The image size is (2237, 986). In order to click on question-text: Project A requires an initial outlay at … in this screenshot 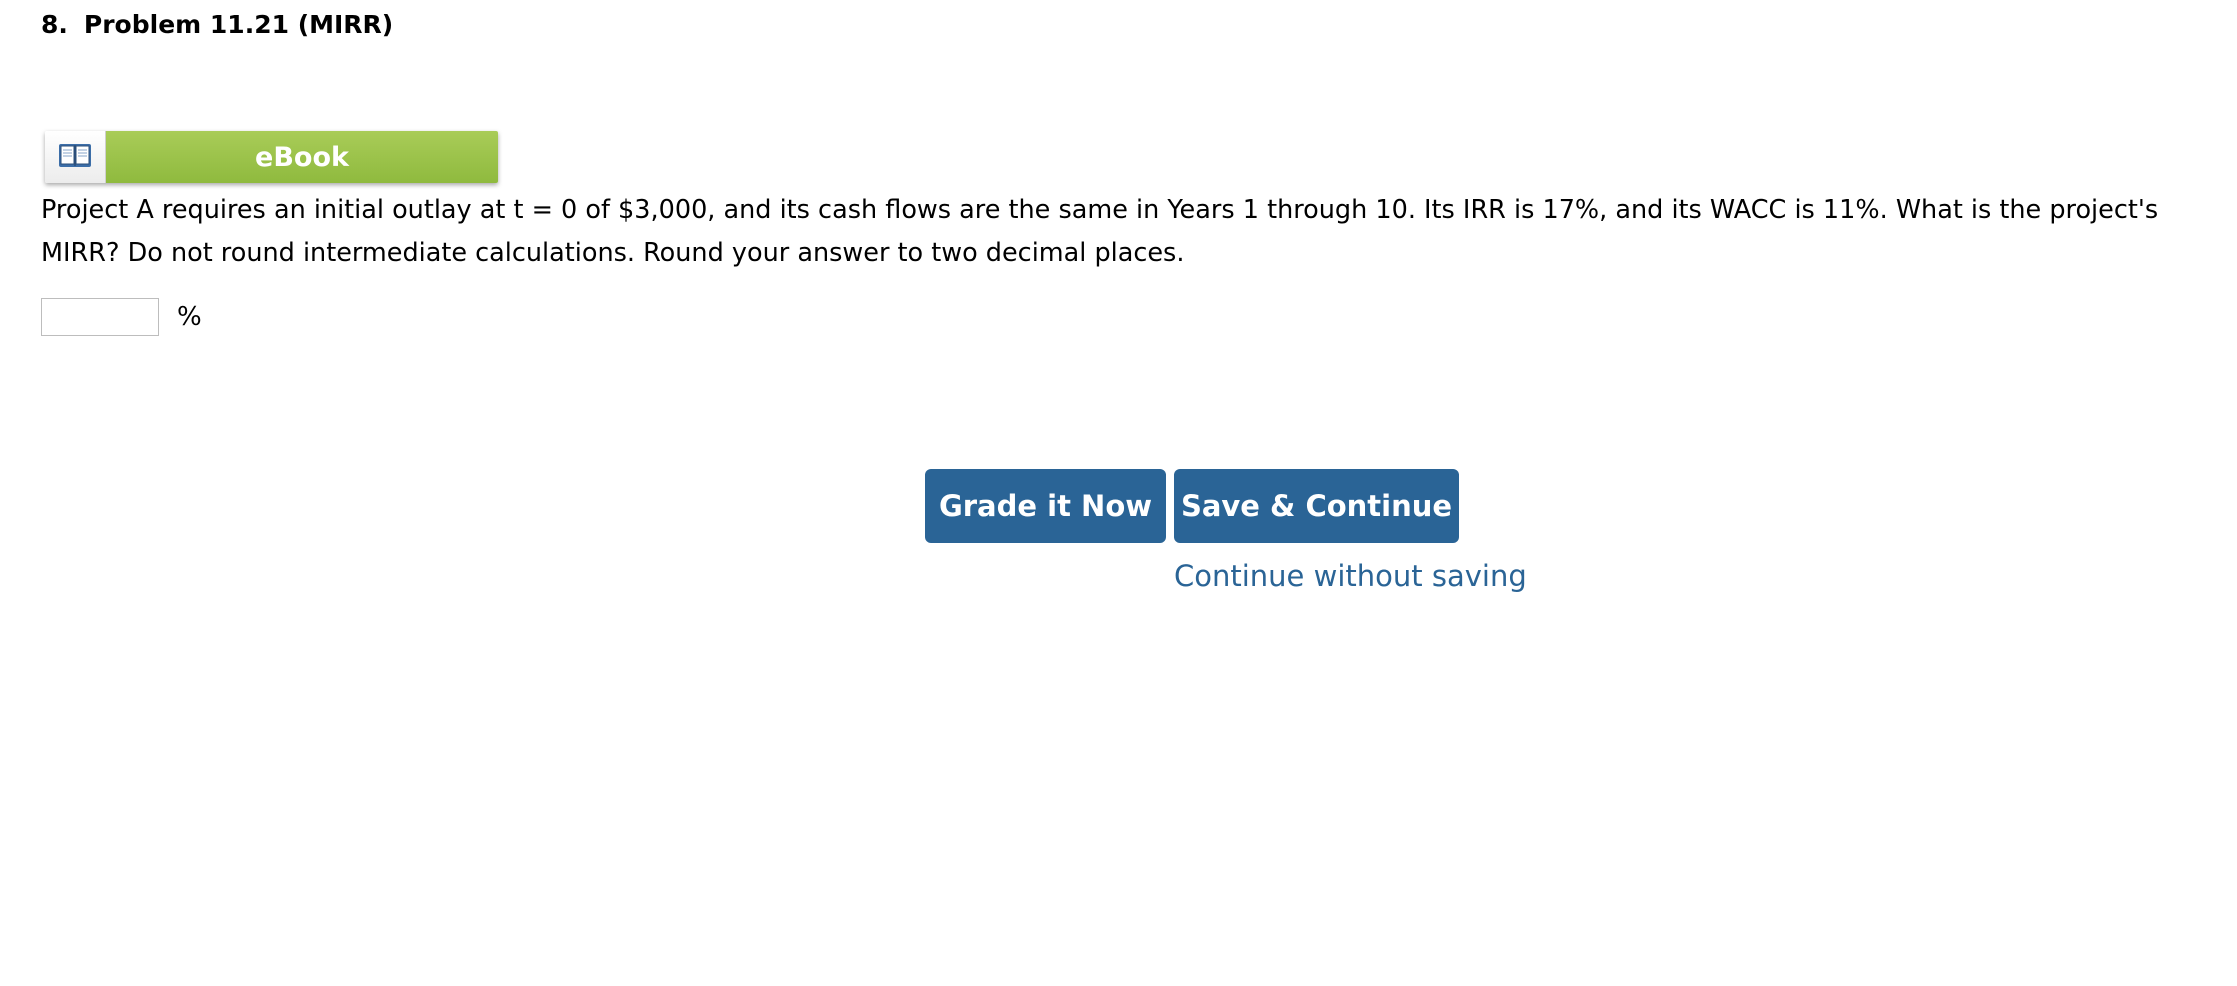, I will do `click(1100, 231)`.